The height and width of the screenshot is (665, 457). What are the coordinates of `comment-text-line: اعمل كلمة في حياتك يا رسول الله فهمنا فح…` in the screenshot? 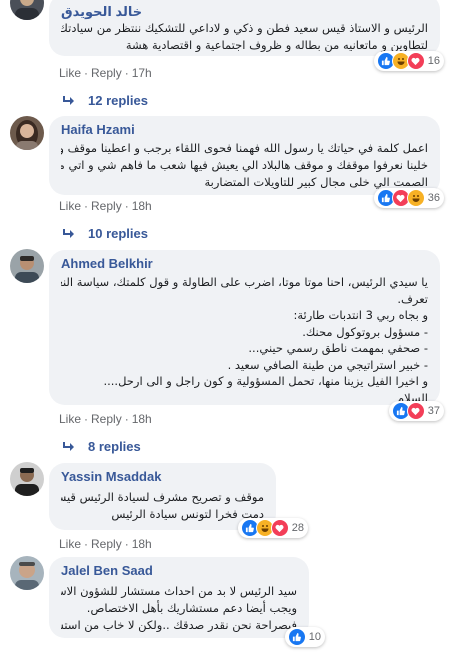 It's located at (244, 148).